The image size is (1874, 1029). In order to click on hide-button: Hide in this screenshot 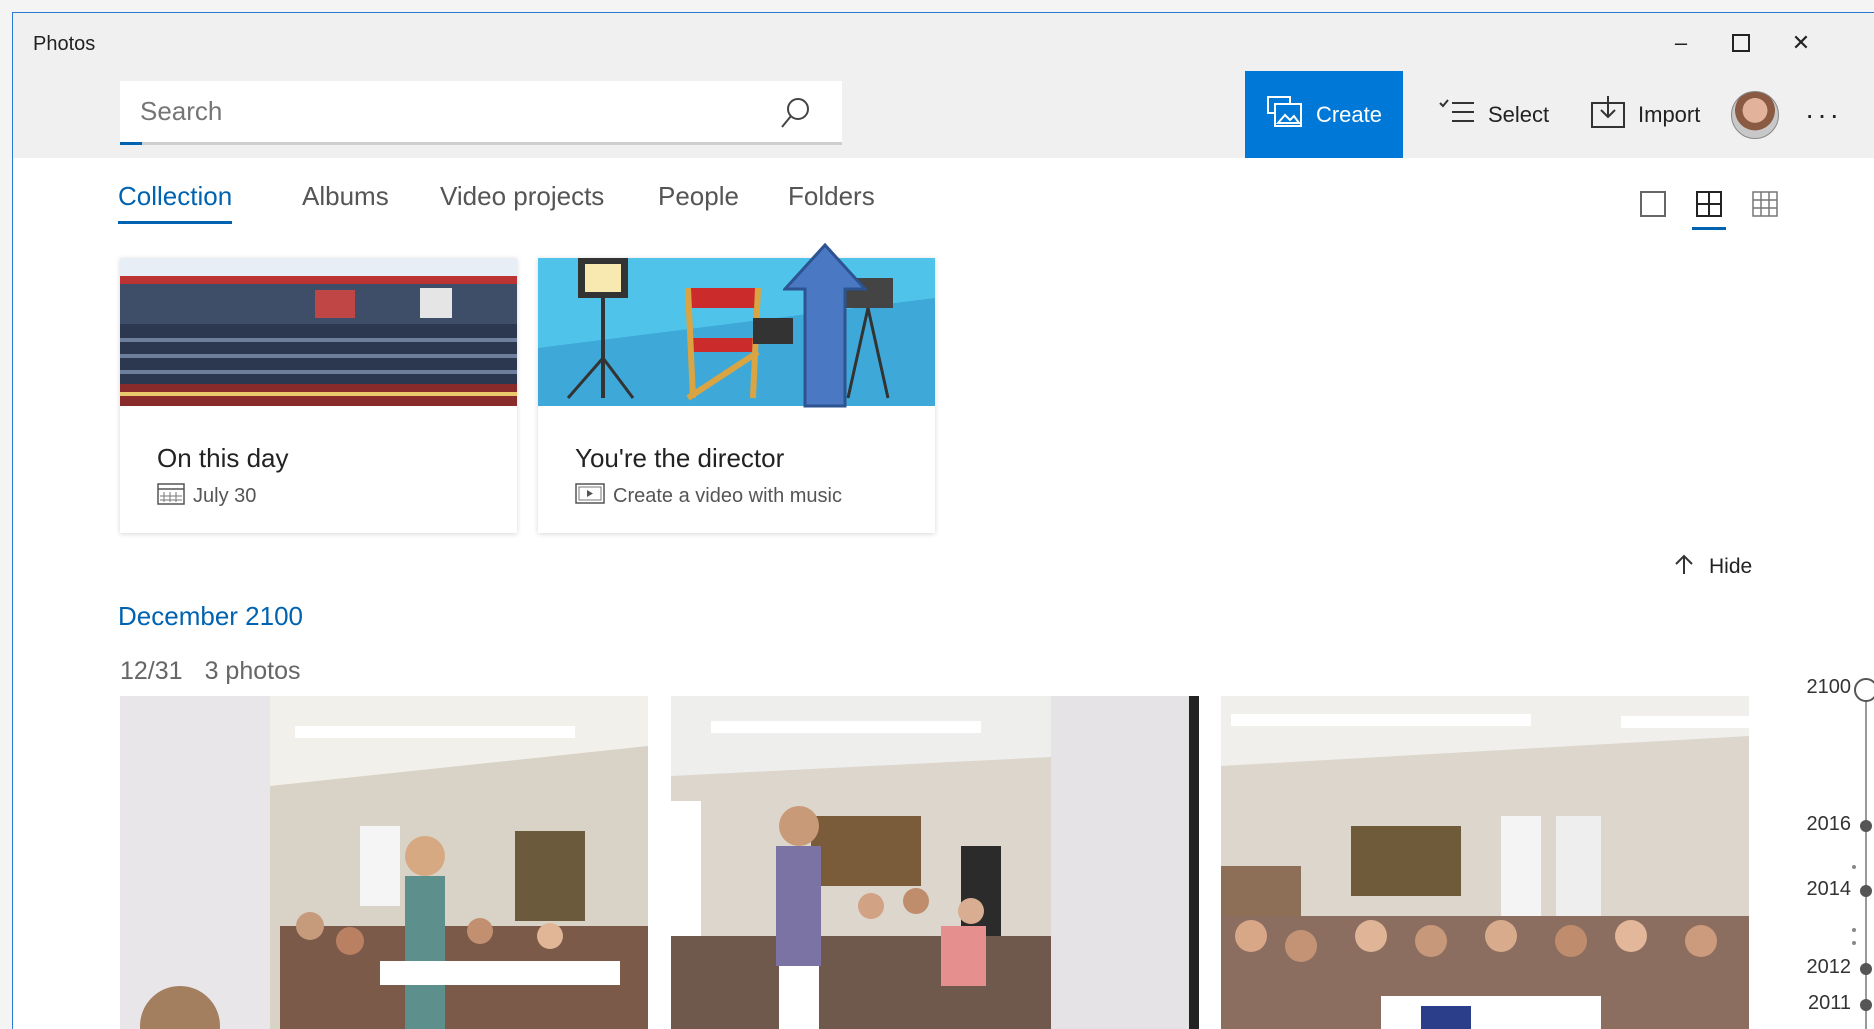, I will do `click(1712, 567)`.